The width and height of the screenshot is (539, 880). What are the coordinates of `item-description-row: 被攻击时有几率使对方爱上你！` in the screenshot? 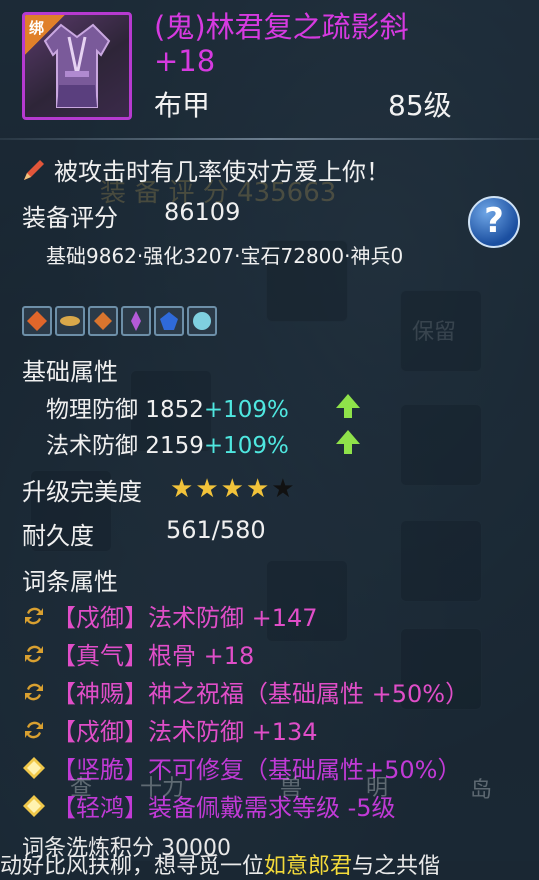 It's located at (205, 169).